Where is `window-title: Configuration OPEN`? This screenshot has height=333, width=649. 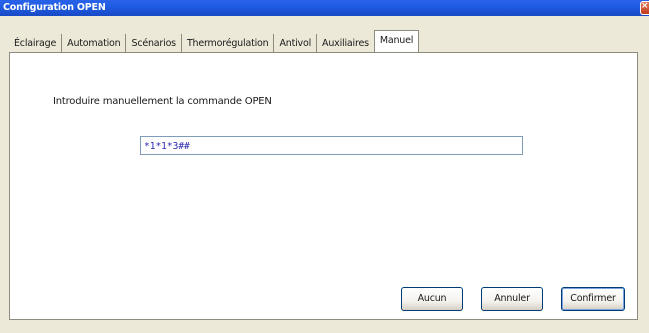 window-title: Configuration OPEN is located at coordinates (54, 7).